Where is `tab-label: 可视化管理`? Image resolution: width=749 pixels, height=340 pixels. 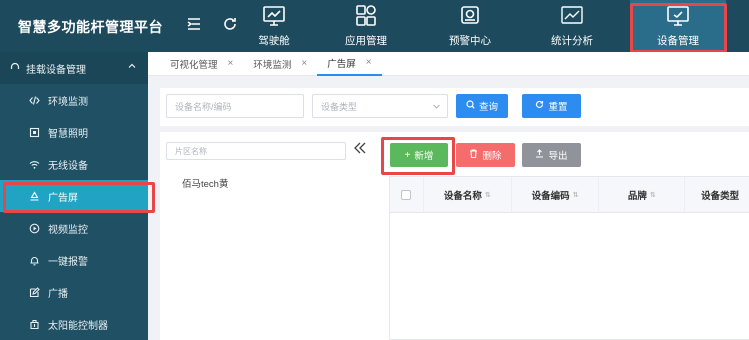
tab-label: 可视化管理 is located at coordinates (194, 65).